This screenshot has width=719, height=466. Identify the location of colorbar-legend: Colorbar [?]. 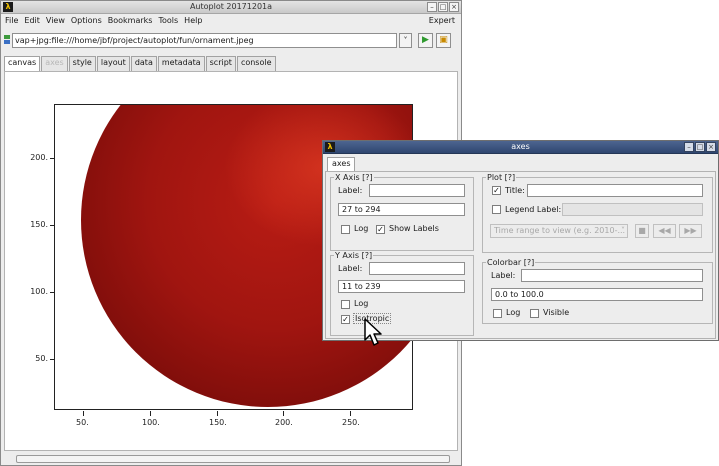
(510, 262).